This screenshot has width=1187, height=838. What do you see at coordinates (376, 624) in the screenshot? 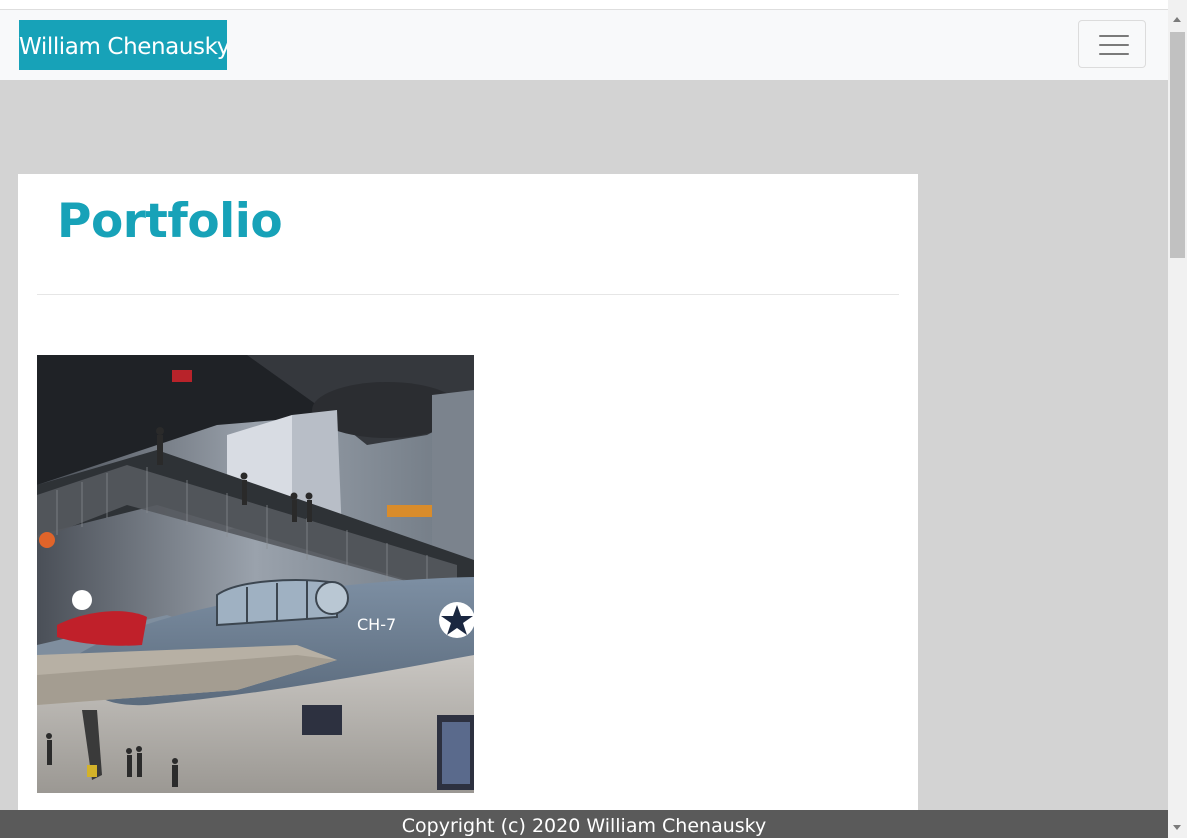
I see `svg-text: CH-7` at bounding box center [376, 624].